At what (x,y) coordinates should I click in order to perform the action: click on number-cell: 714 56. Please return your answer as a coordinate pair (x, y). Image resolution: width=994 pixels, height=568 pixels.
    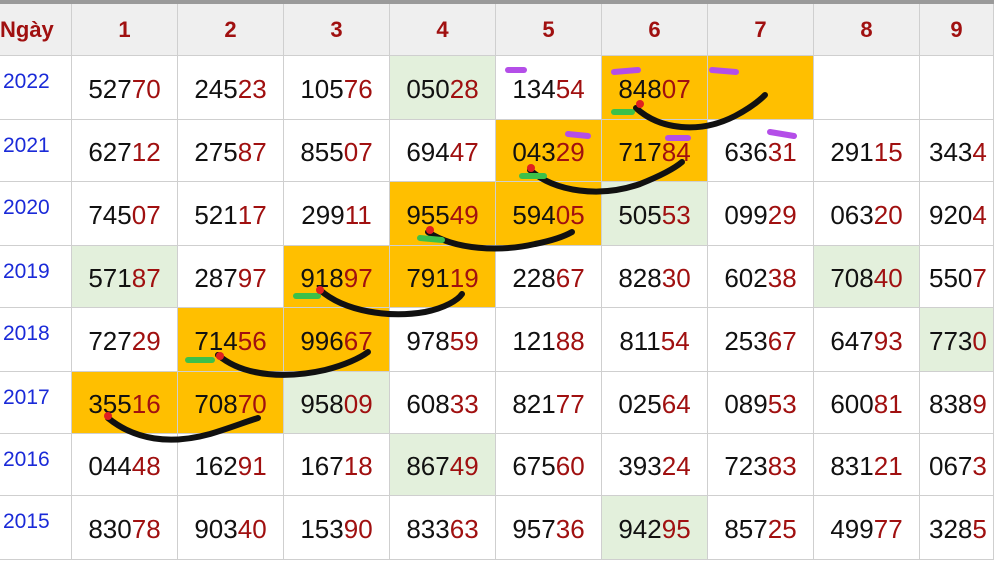
    Looking at the image, I should click on (231, 340).